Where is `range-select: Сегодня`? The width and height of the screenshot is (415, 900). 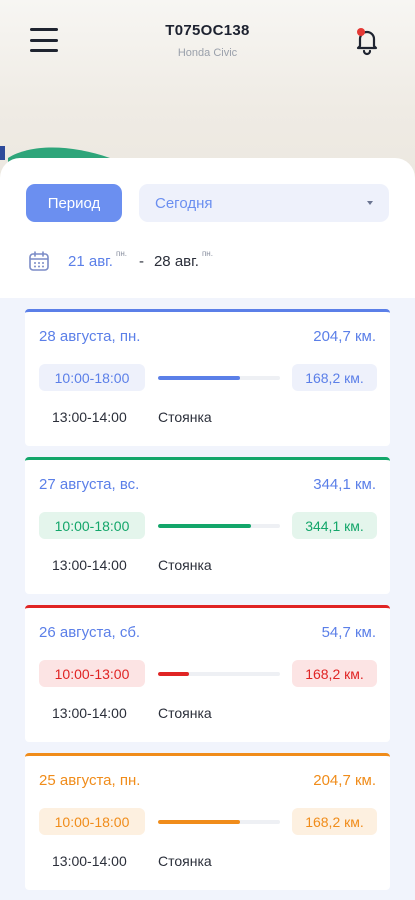
range-select: Сегодня is located at coordinates (264, 203).